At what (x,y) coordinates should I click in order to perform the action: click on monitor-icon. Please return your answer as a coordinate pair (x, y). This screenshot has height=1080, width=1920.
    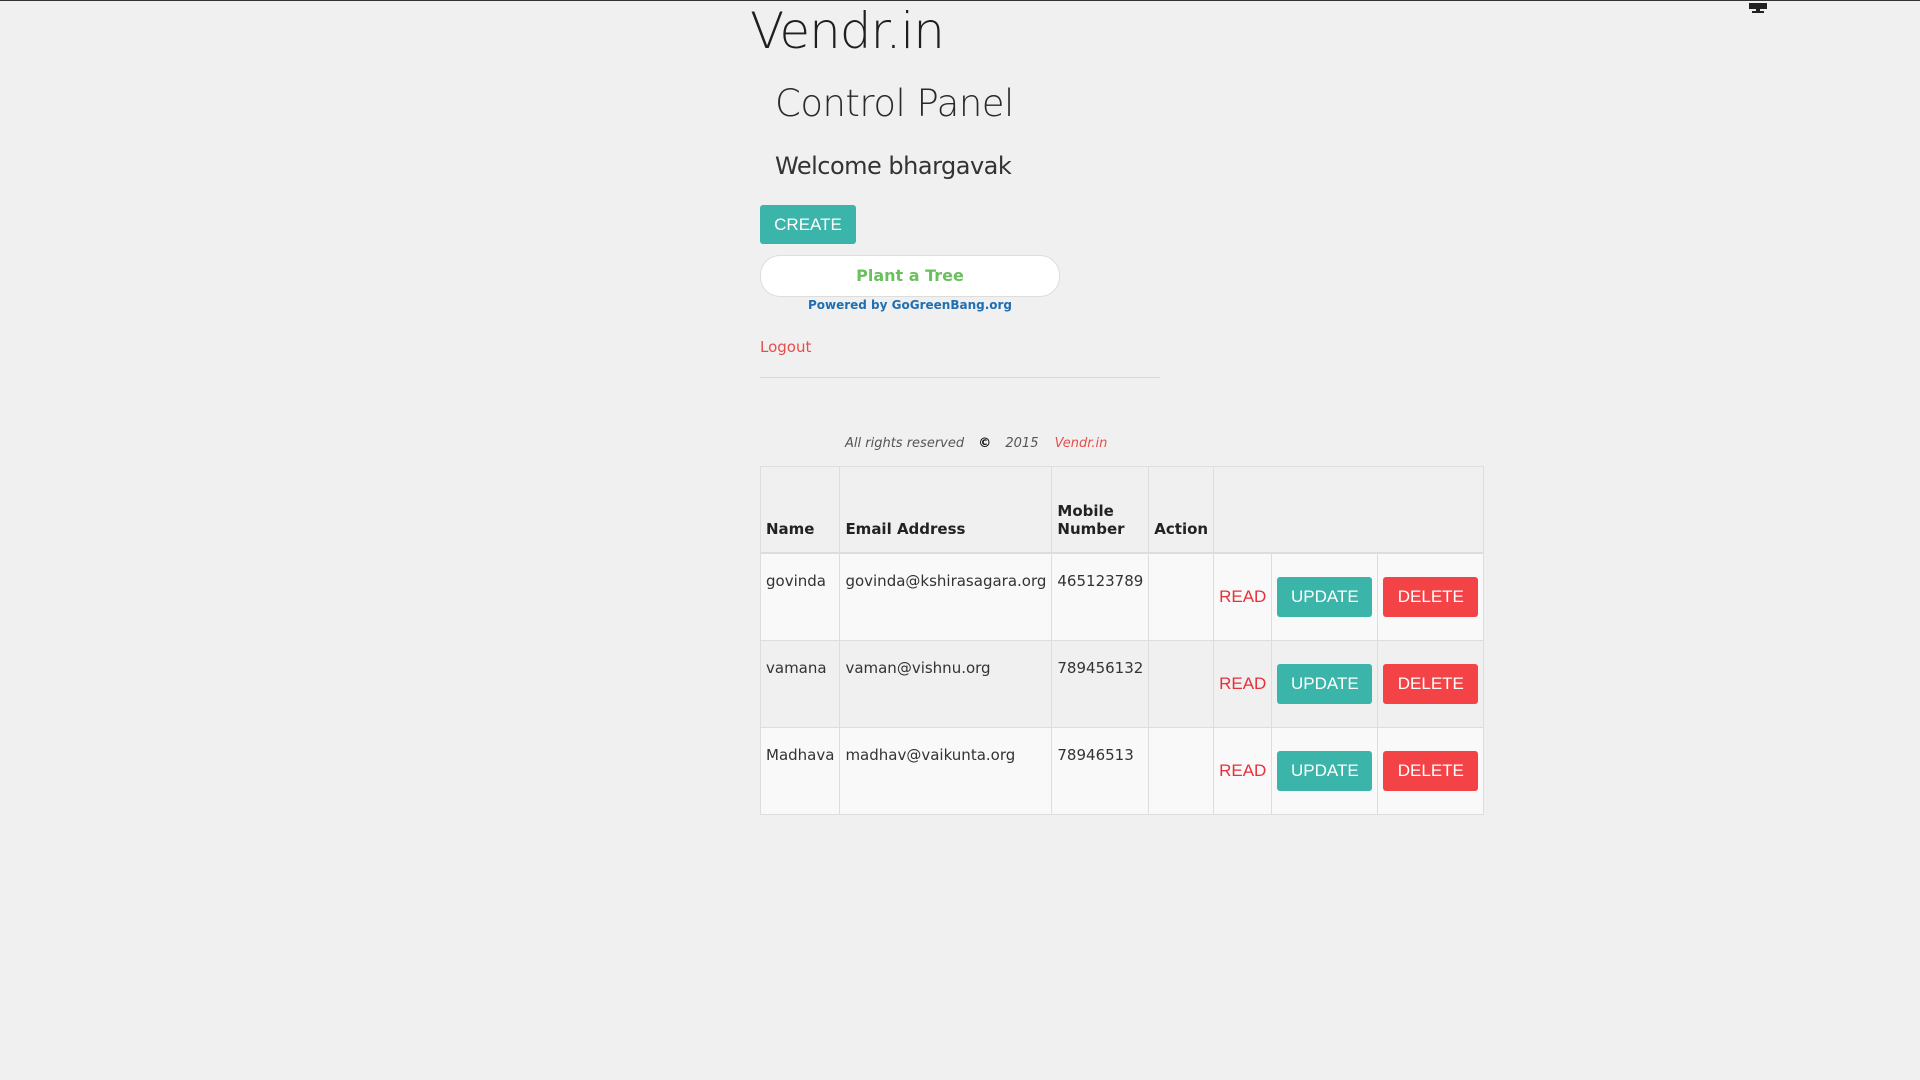
    Looking at the image, I should click on (1758, 6).